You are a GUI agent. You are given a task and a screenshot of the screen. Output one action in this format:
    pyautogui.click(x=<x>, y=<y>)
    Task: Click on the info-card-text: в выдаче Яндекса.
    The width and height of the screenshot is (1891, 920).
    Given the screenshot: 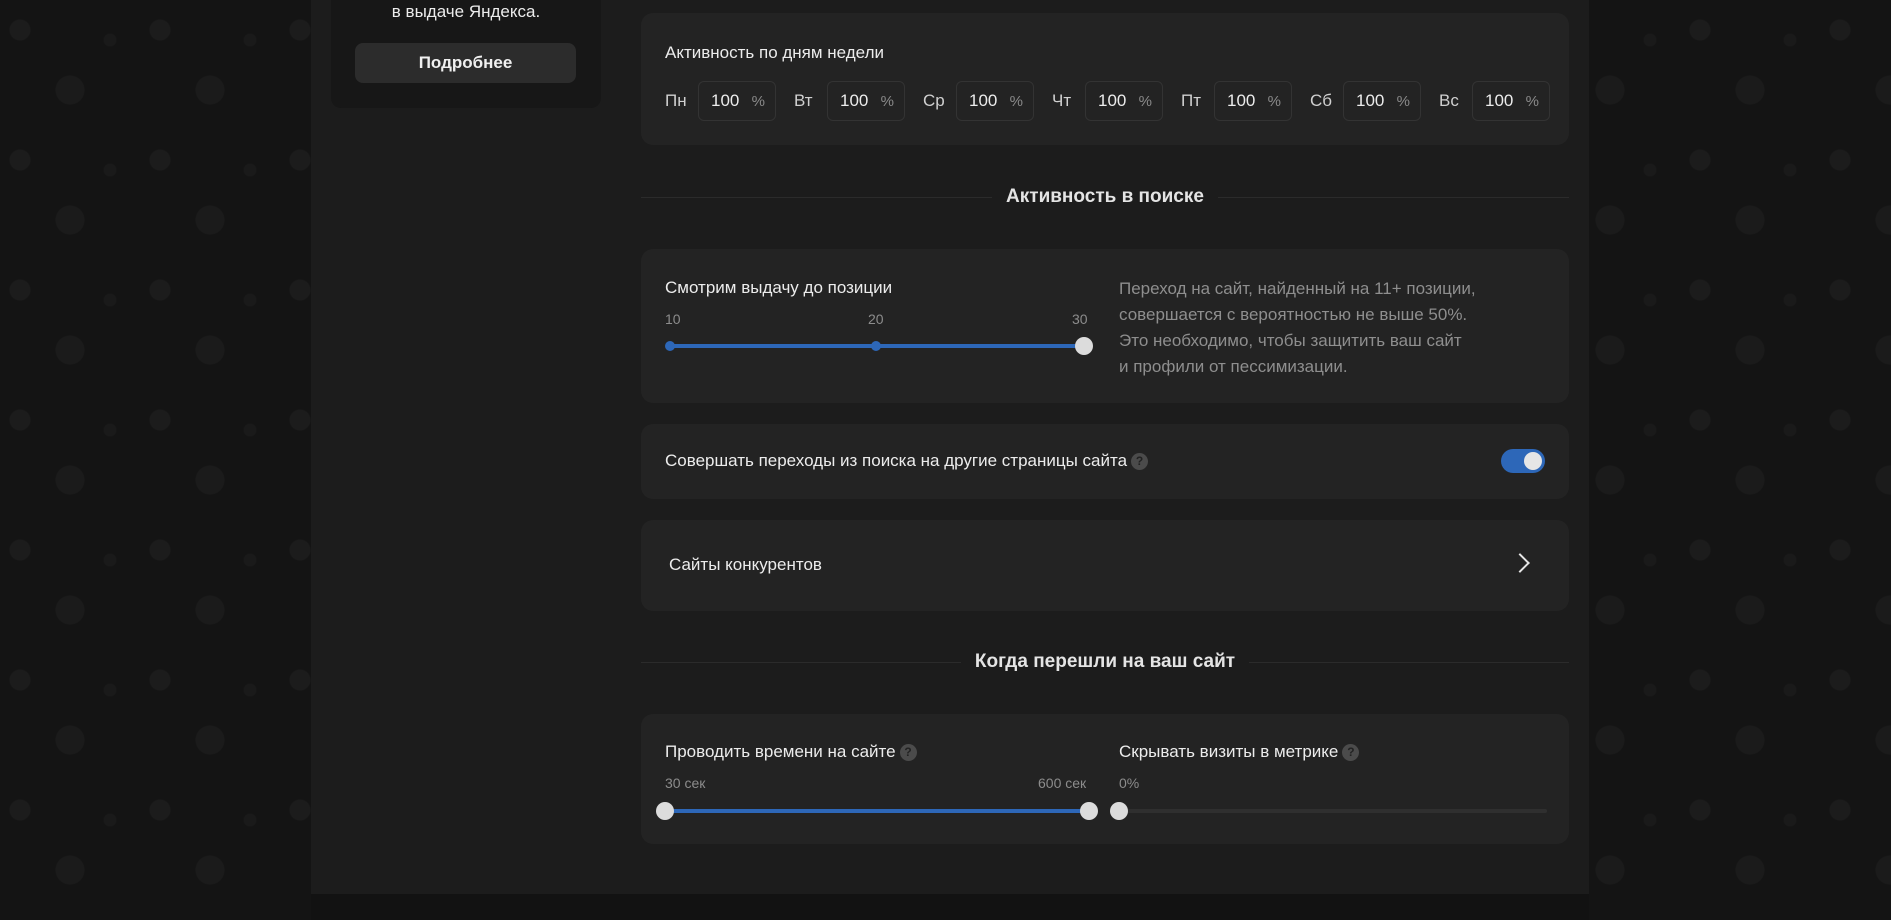 What is the action you would take?
    pyautogui.click(x=466, y=11)
    